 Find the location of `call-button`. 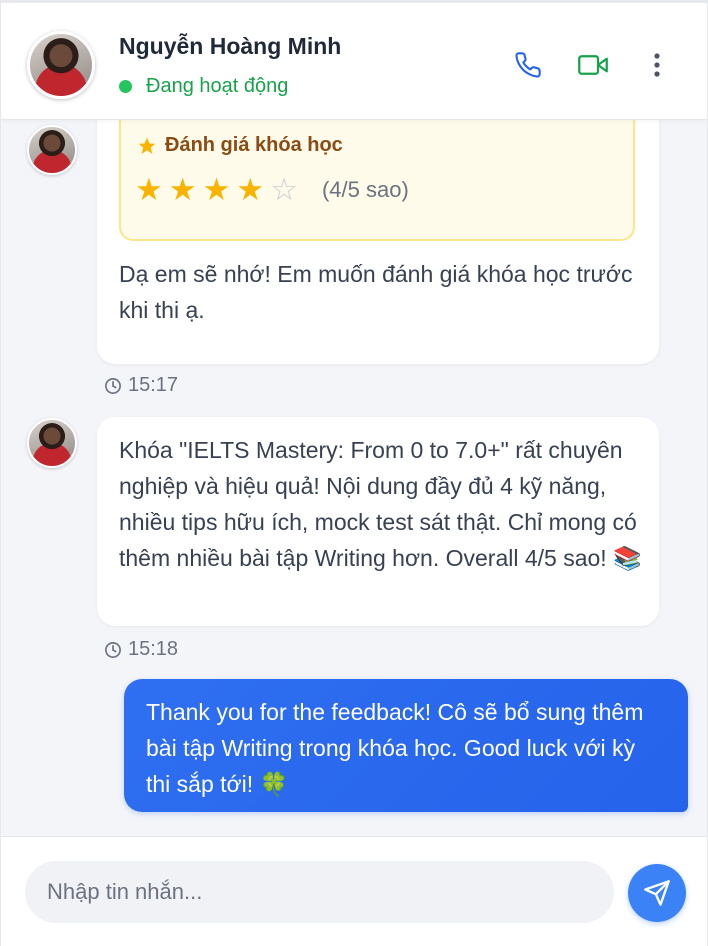

call-button is located at coordinates (528, 65).